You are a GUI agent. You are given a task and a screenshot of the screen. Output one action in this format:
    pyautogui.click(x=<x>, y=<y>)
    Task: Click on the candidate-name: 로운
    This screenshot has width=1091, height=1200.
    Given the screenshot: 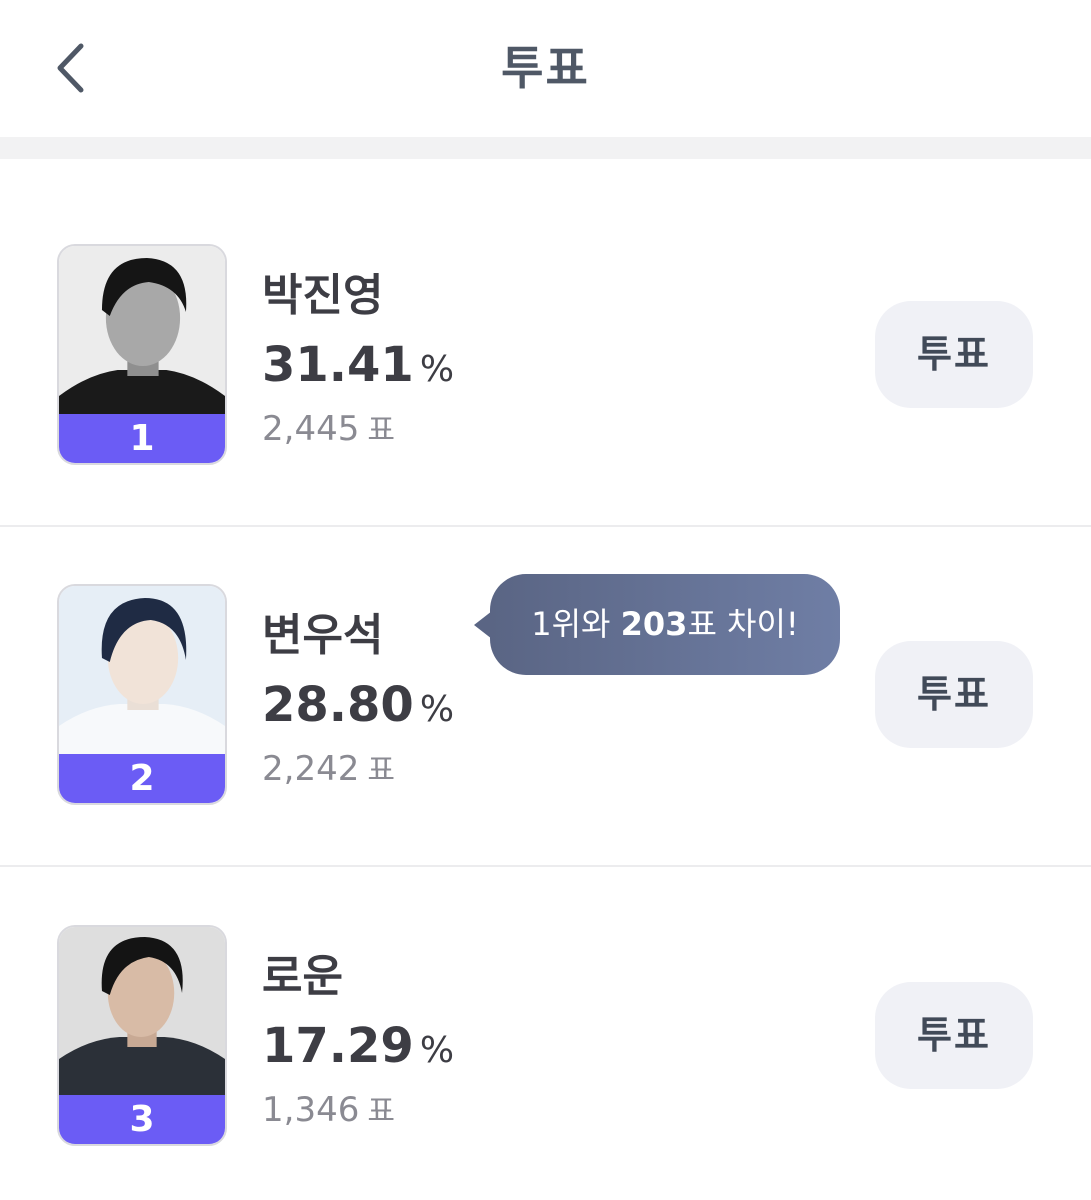 What is the action you would take?
    pyautogui.click(x=302, y=976)
    